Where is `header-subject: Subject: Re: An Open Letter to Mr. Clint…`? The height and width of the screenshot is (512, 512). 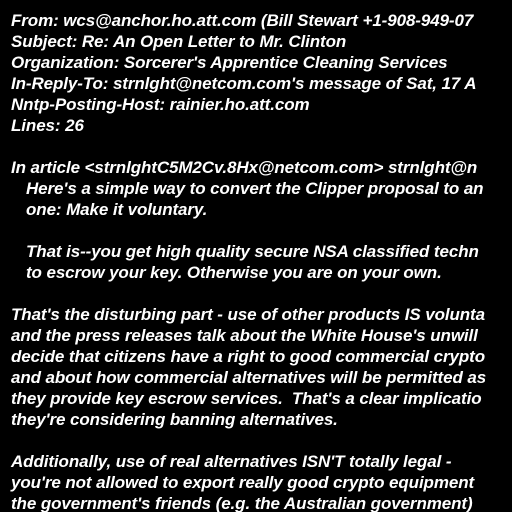 header-subject: Subject: Re: An Open Letter to Mr. Clint… is located at coordinates (179, 41).